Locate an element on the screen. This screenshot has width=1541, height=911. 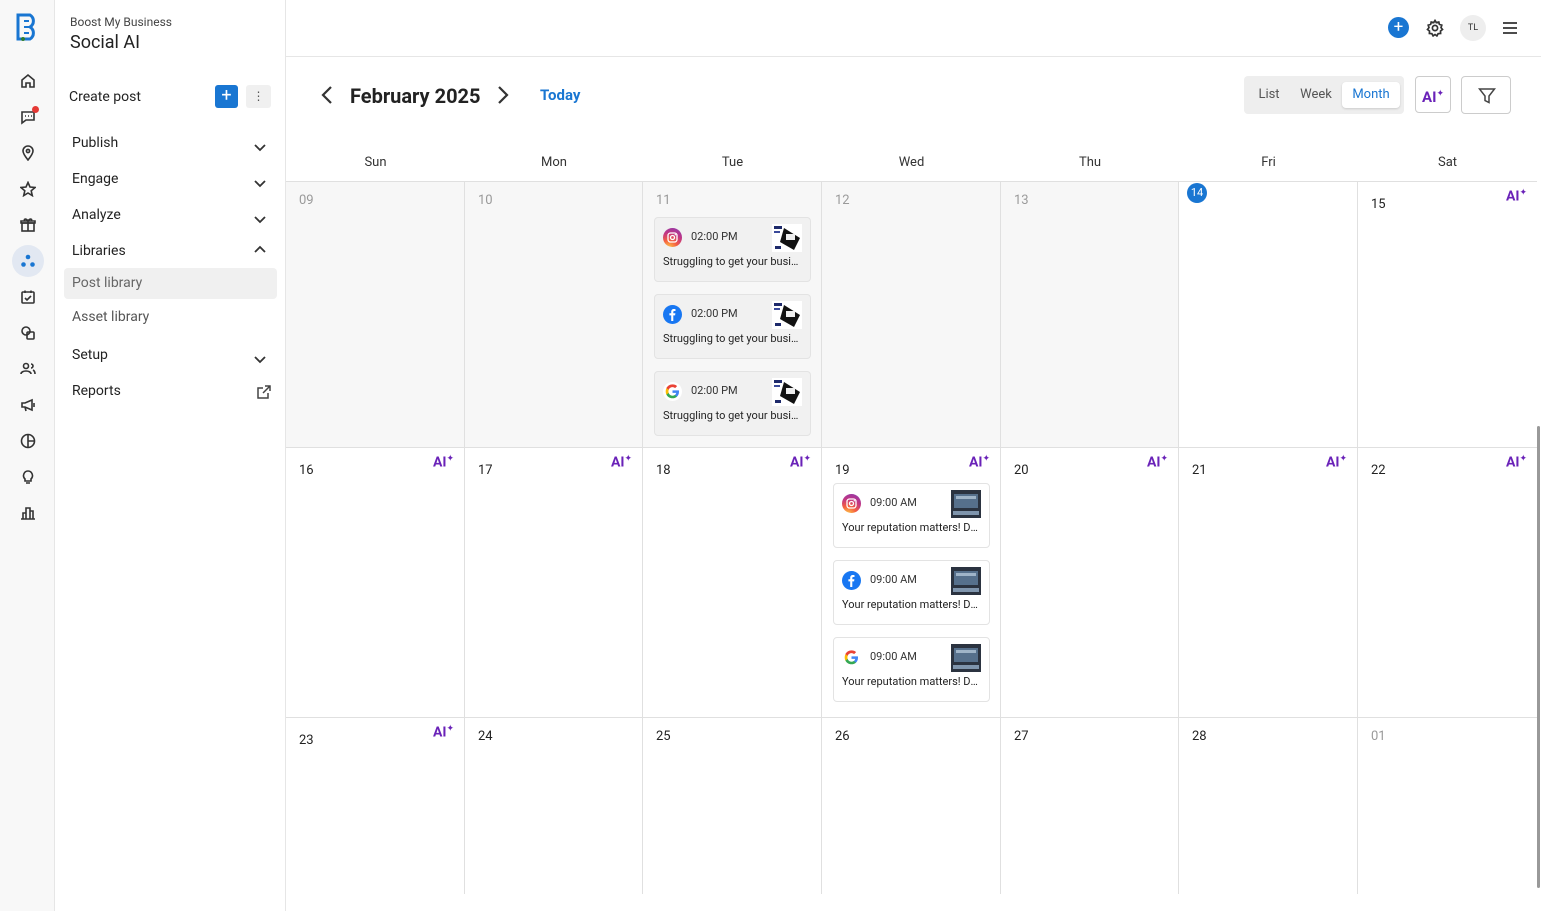
day-number: 20 is located at coordinates (1021, 470).